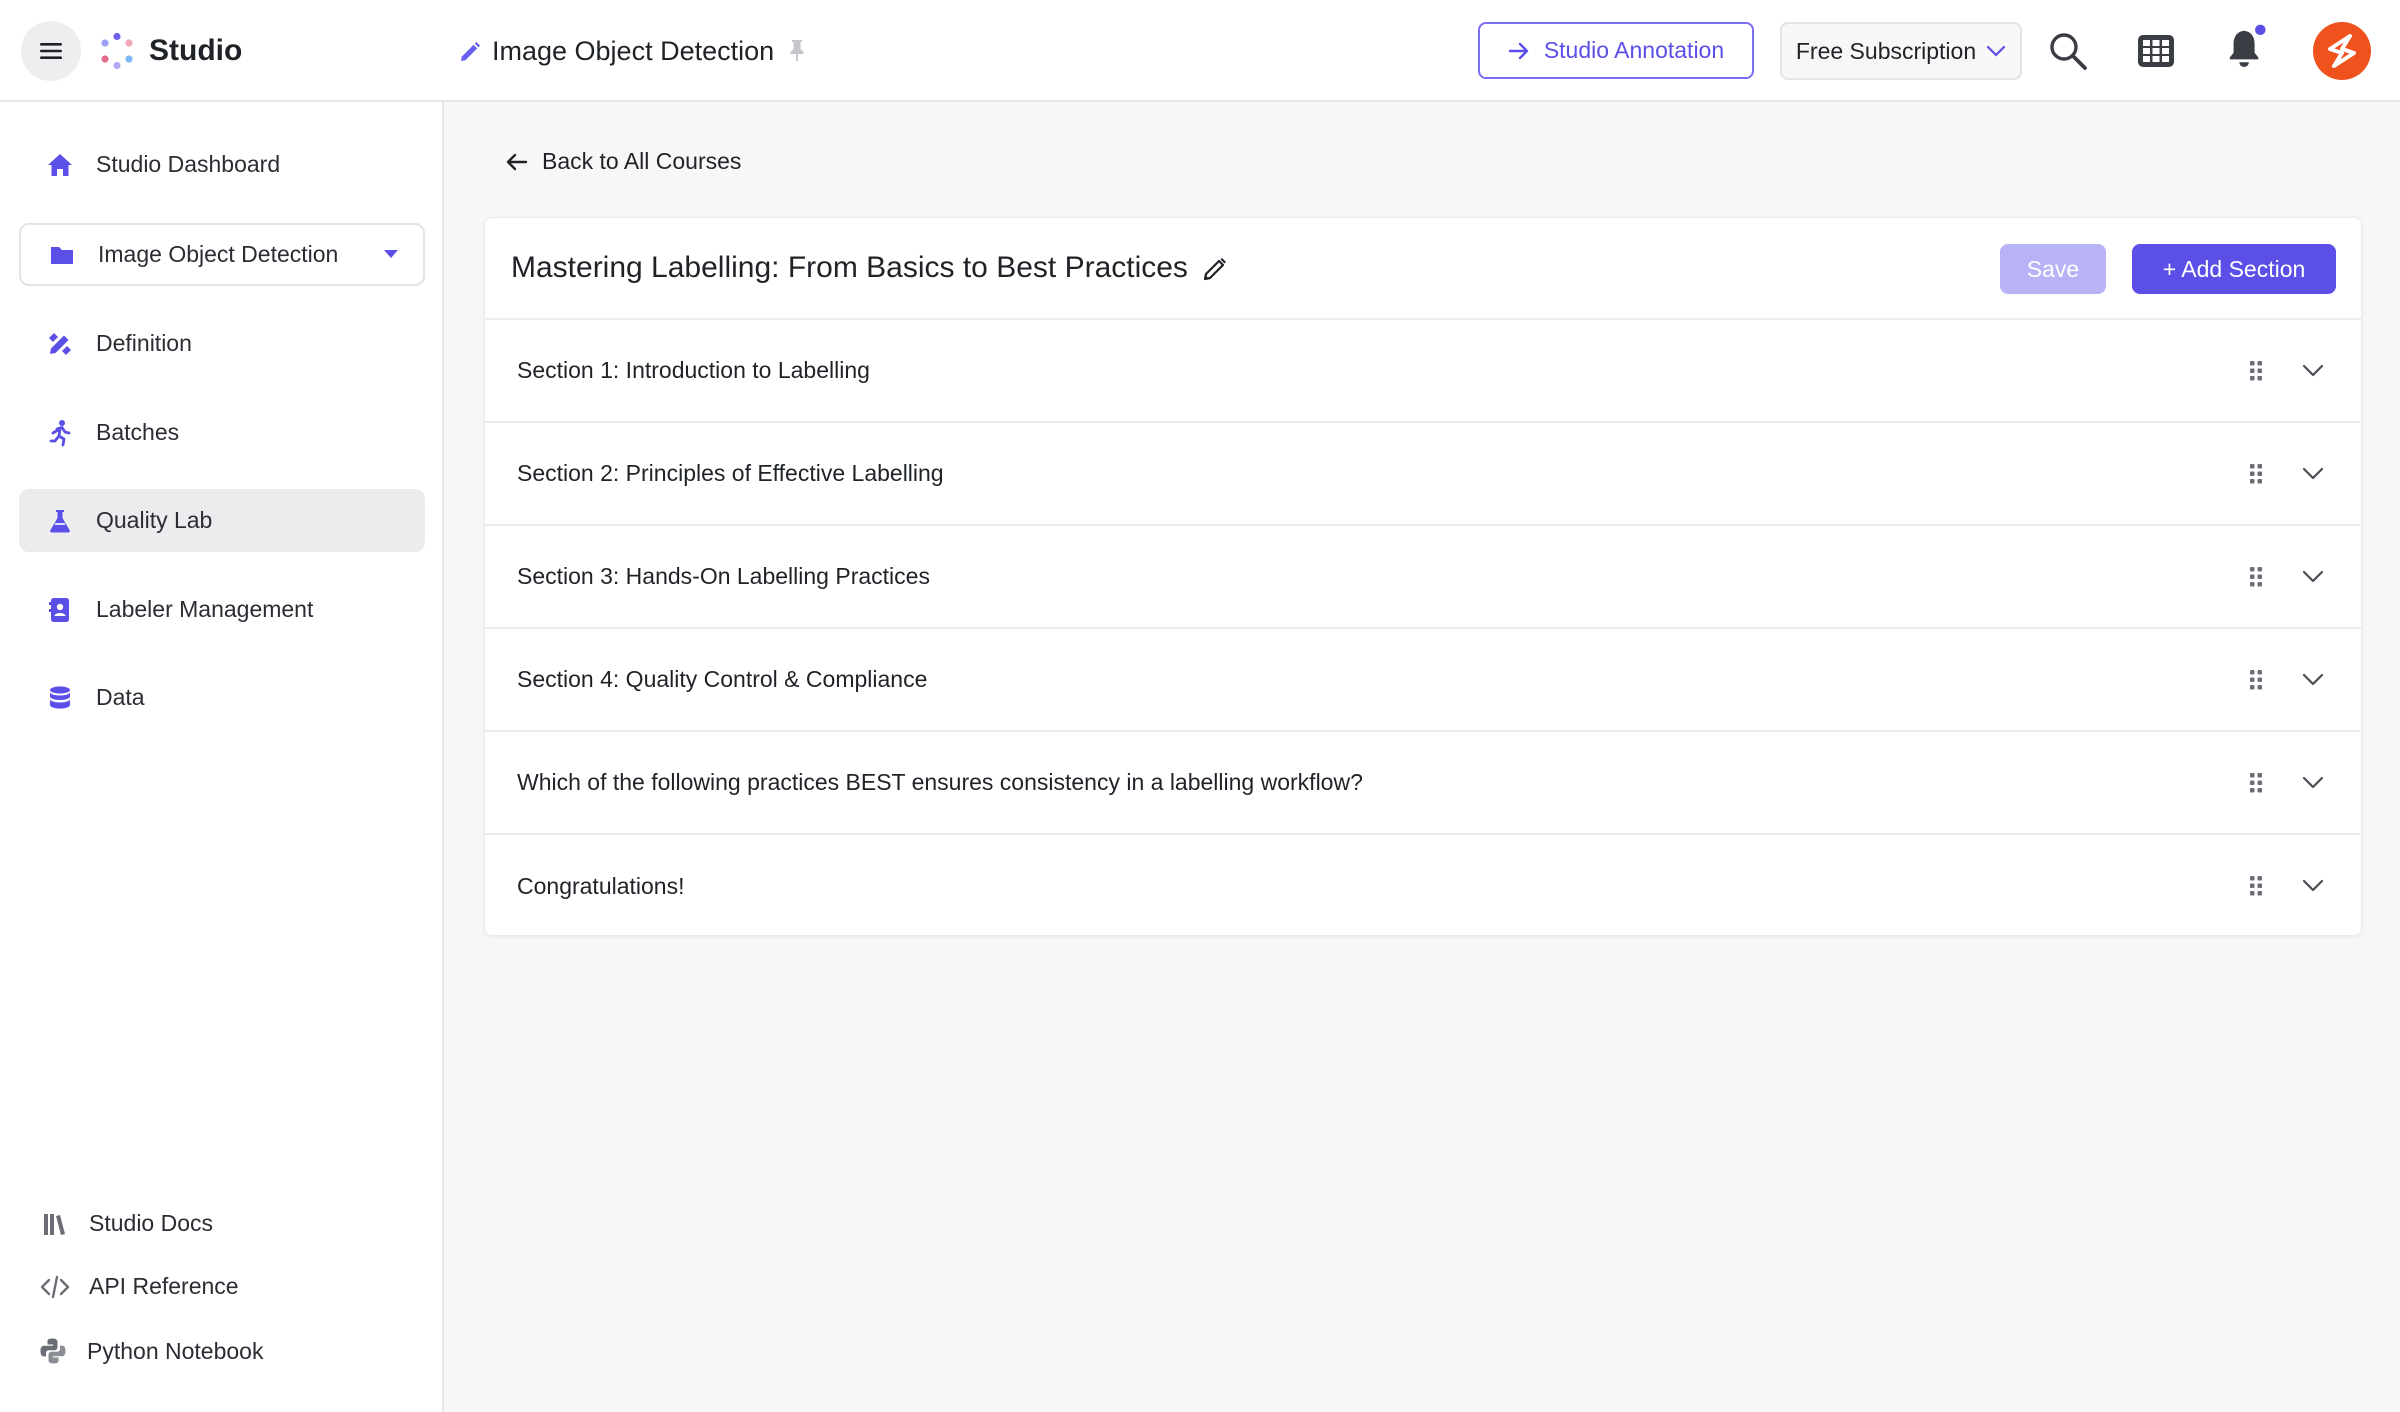 This screenshot has width=2400, height=1412. I want to click on notifications-button, so click(2246, 46).